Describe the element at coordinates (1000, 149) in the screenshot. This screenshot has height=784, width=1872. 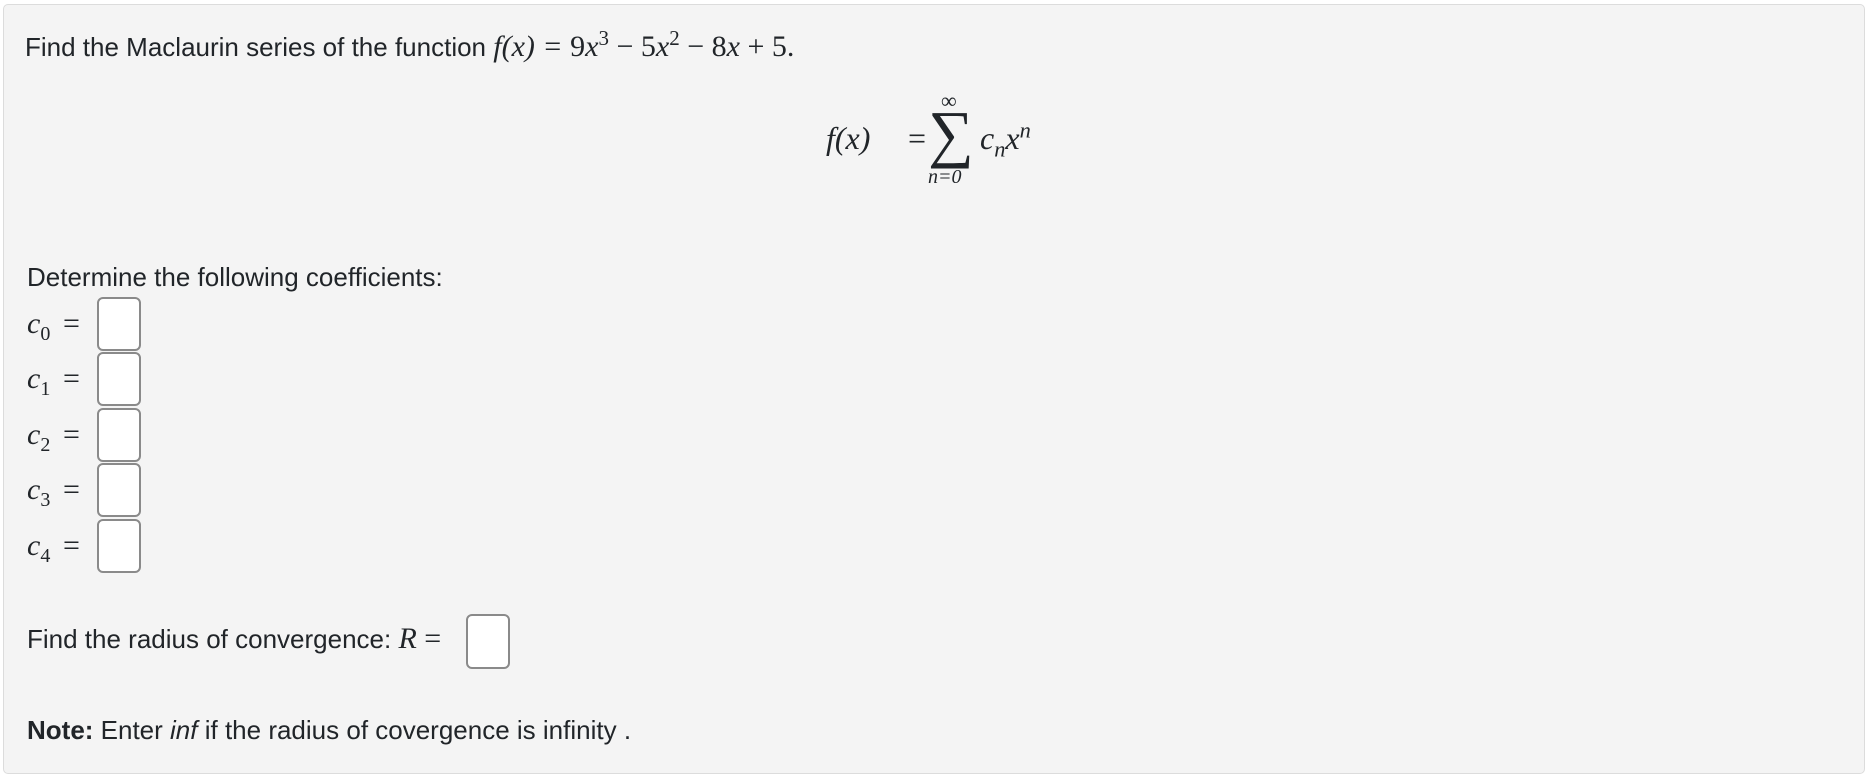
I see `term-c-sub: n` at that location.